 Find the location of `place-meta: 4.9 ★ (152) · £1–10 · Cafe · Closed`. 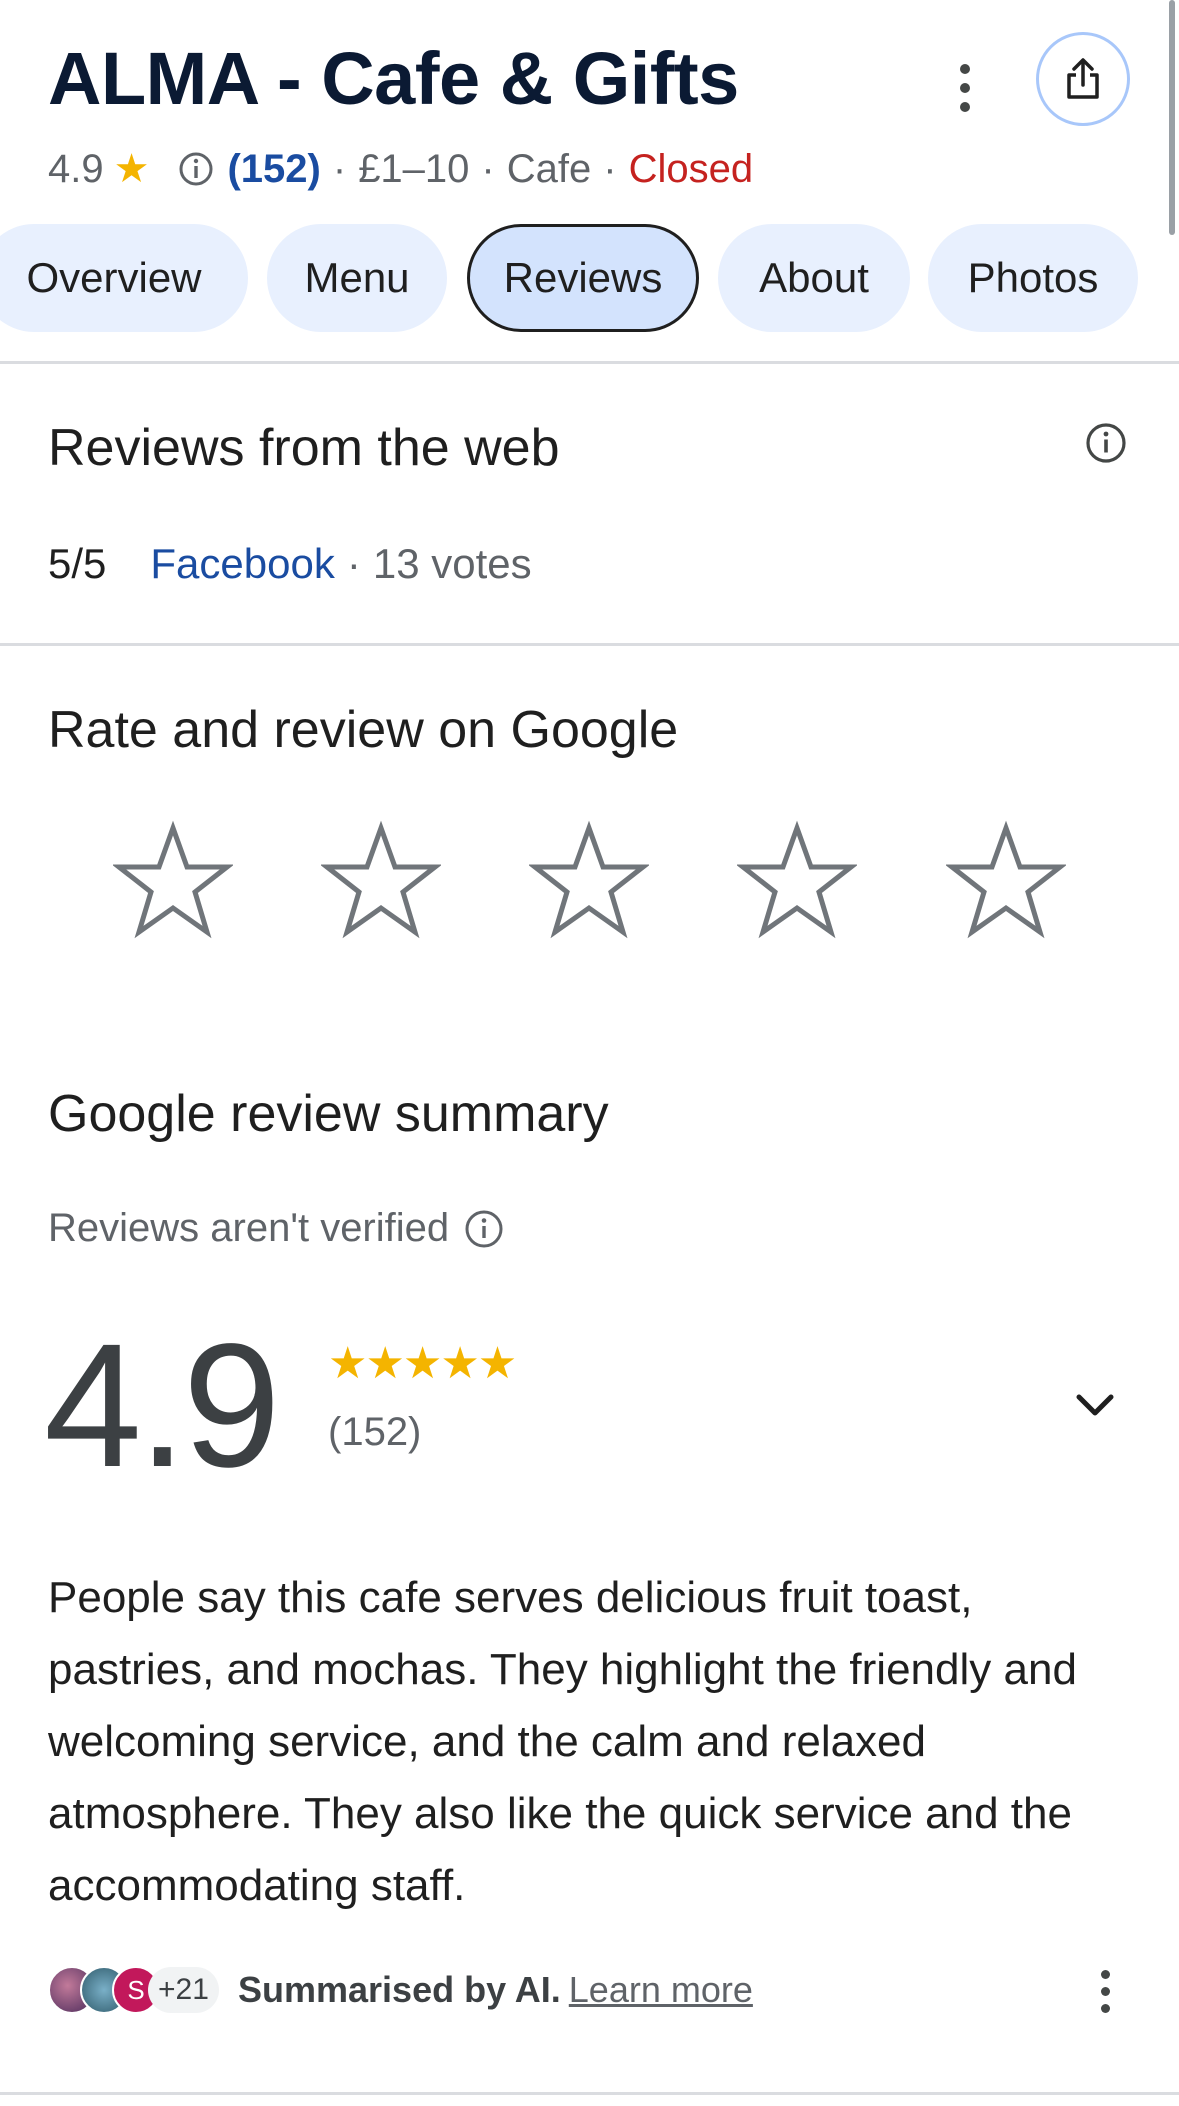

place-meta: 4.9 ★ (152) · £1–10 · Cafe · Closed is located at coordinates (400, 169).